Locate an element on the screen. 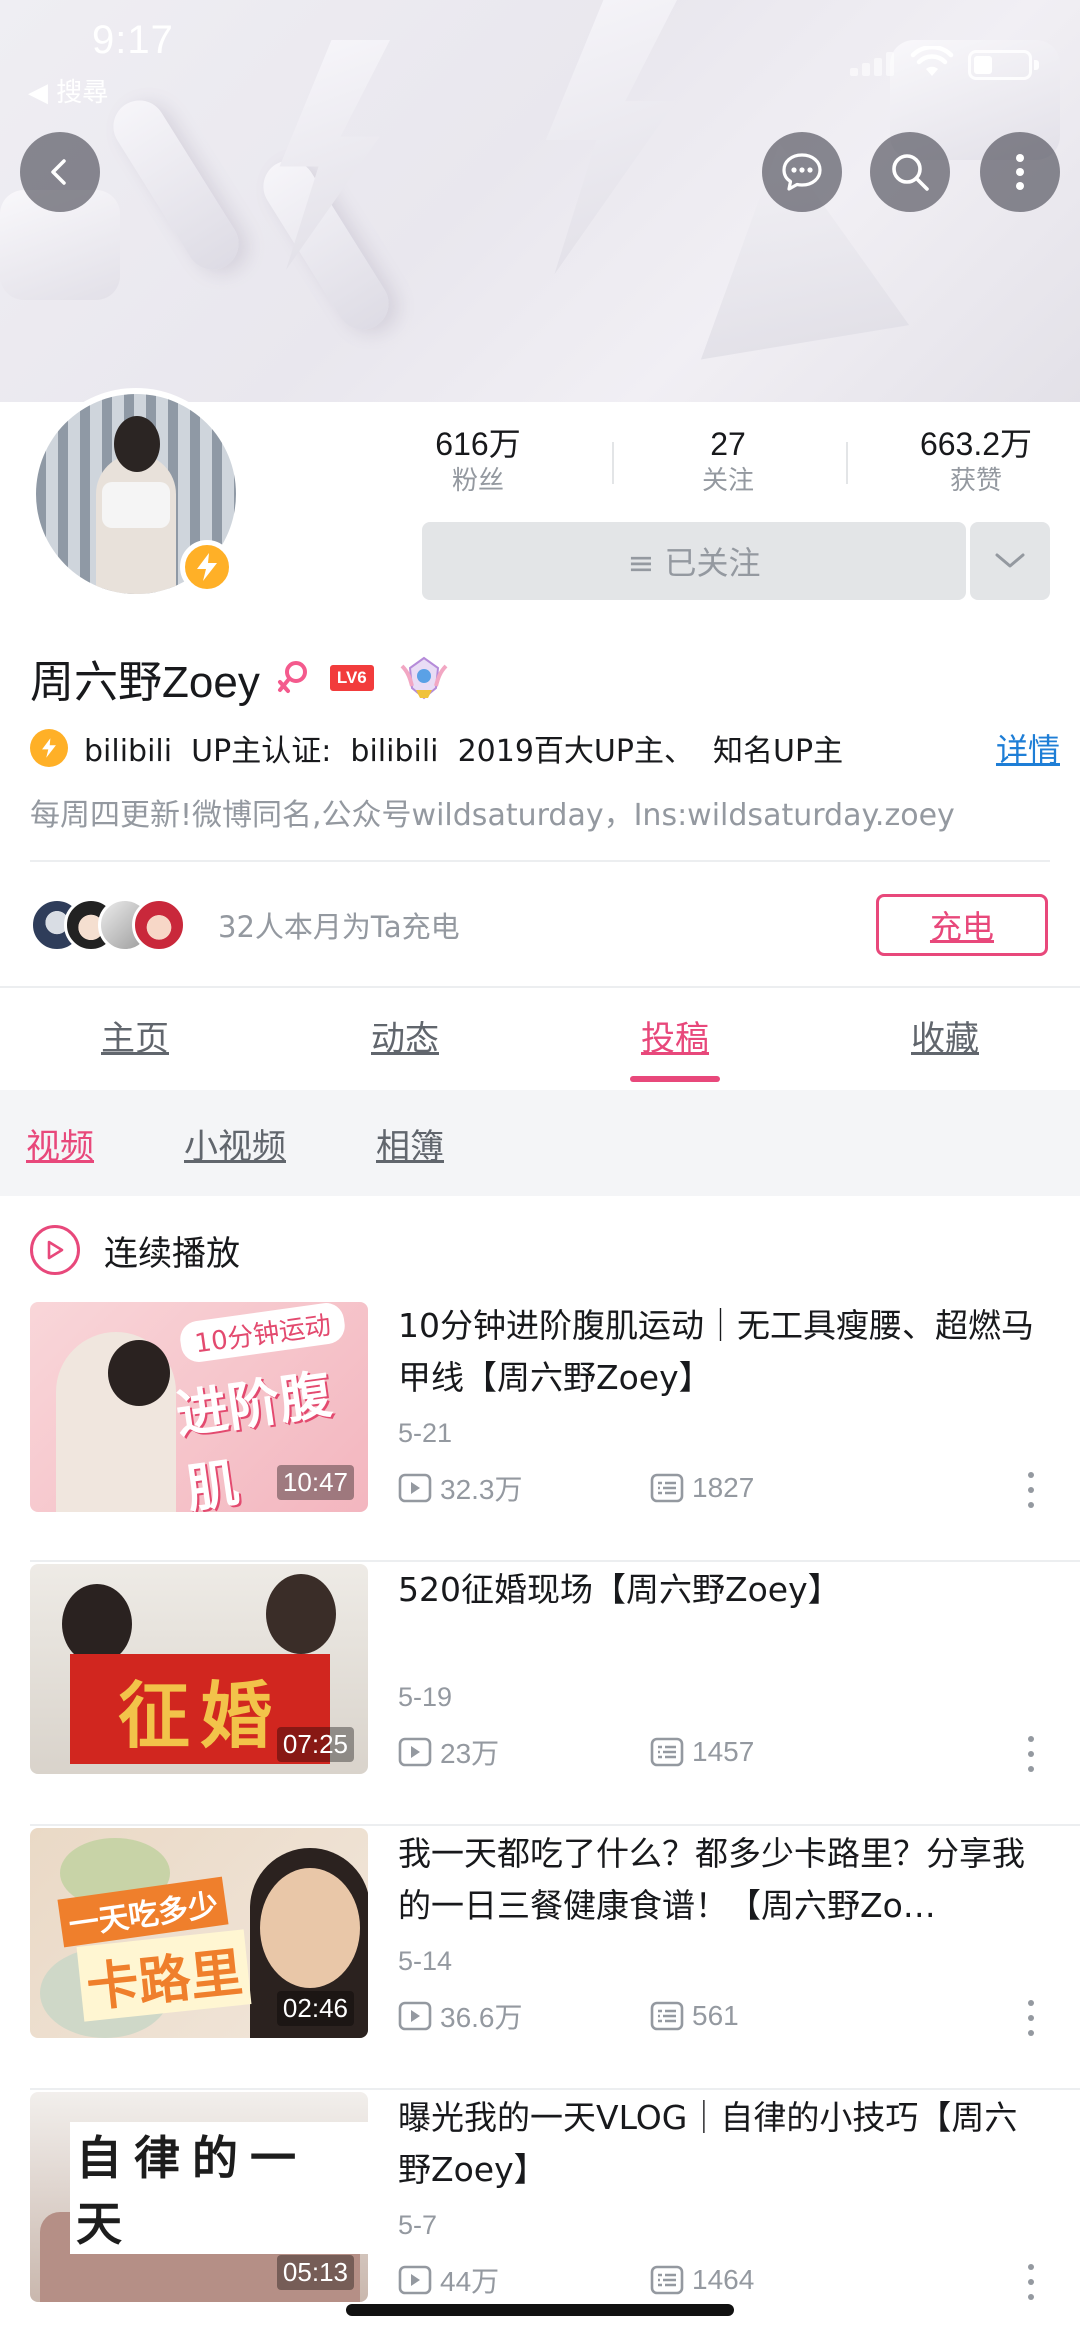 The height and width of the screenshot is (2337, 1080). status-bar: 9:17 ◀ 搜尋 is located at coordinates (540, 54).